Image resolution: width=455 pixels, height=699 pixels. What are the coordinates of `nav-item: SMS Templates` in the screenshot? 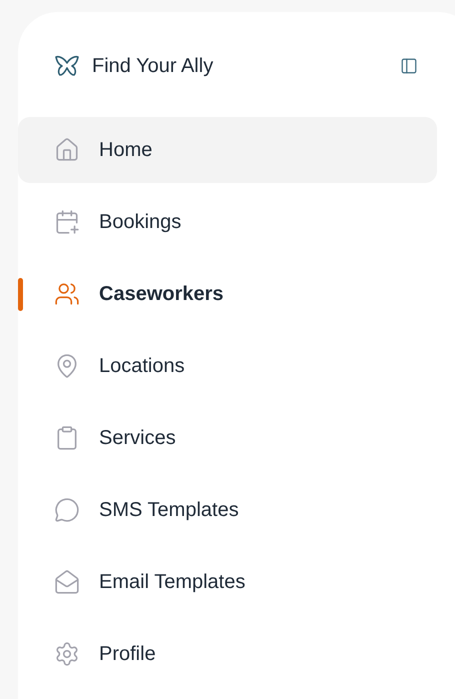 It's located at (227, 510).